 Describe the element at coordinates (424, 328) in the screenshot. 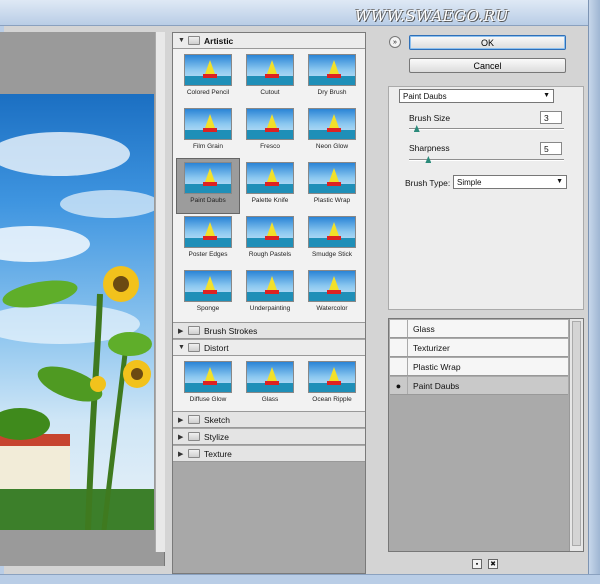

I see `layer-name: Glass` at that location.